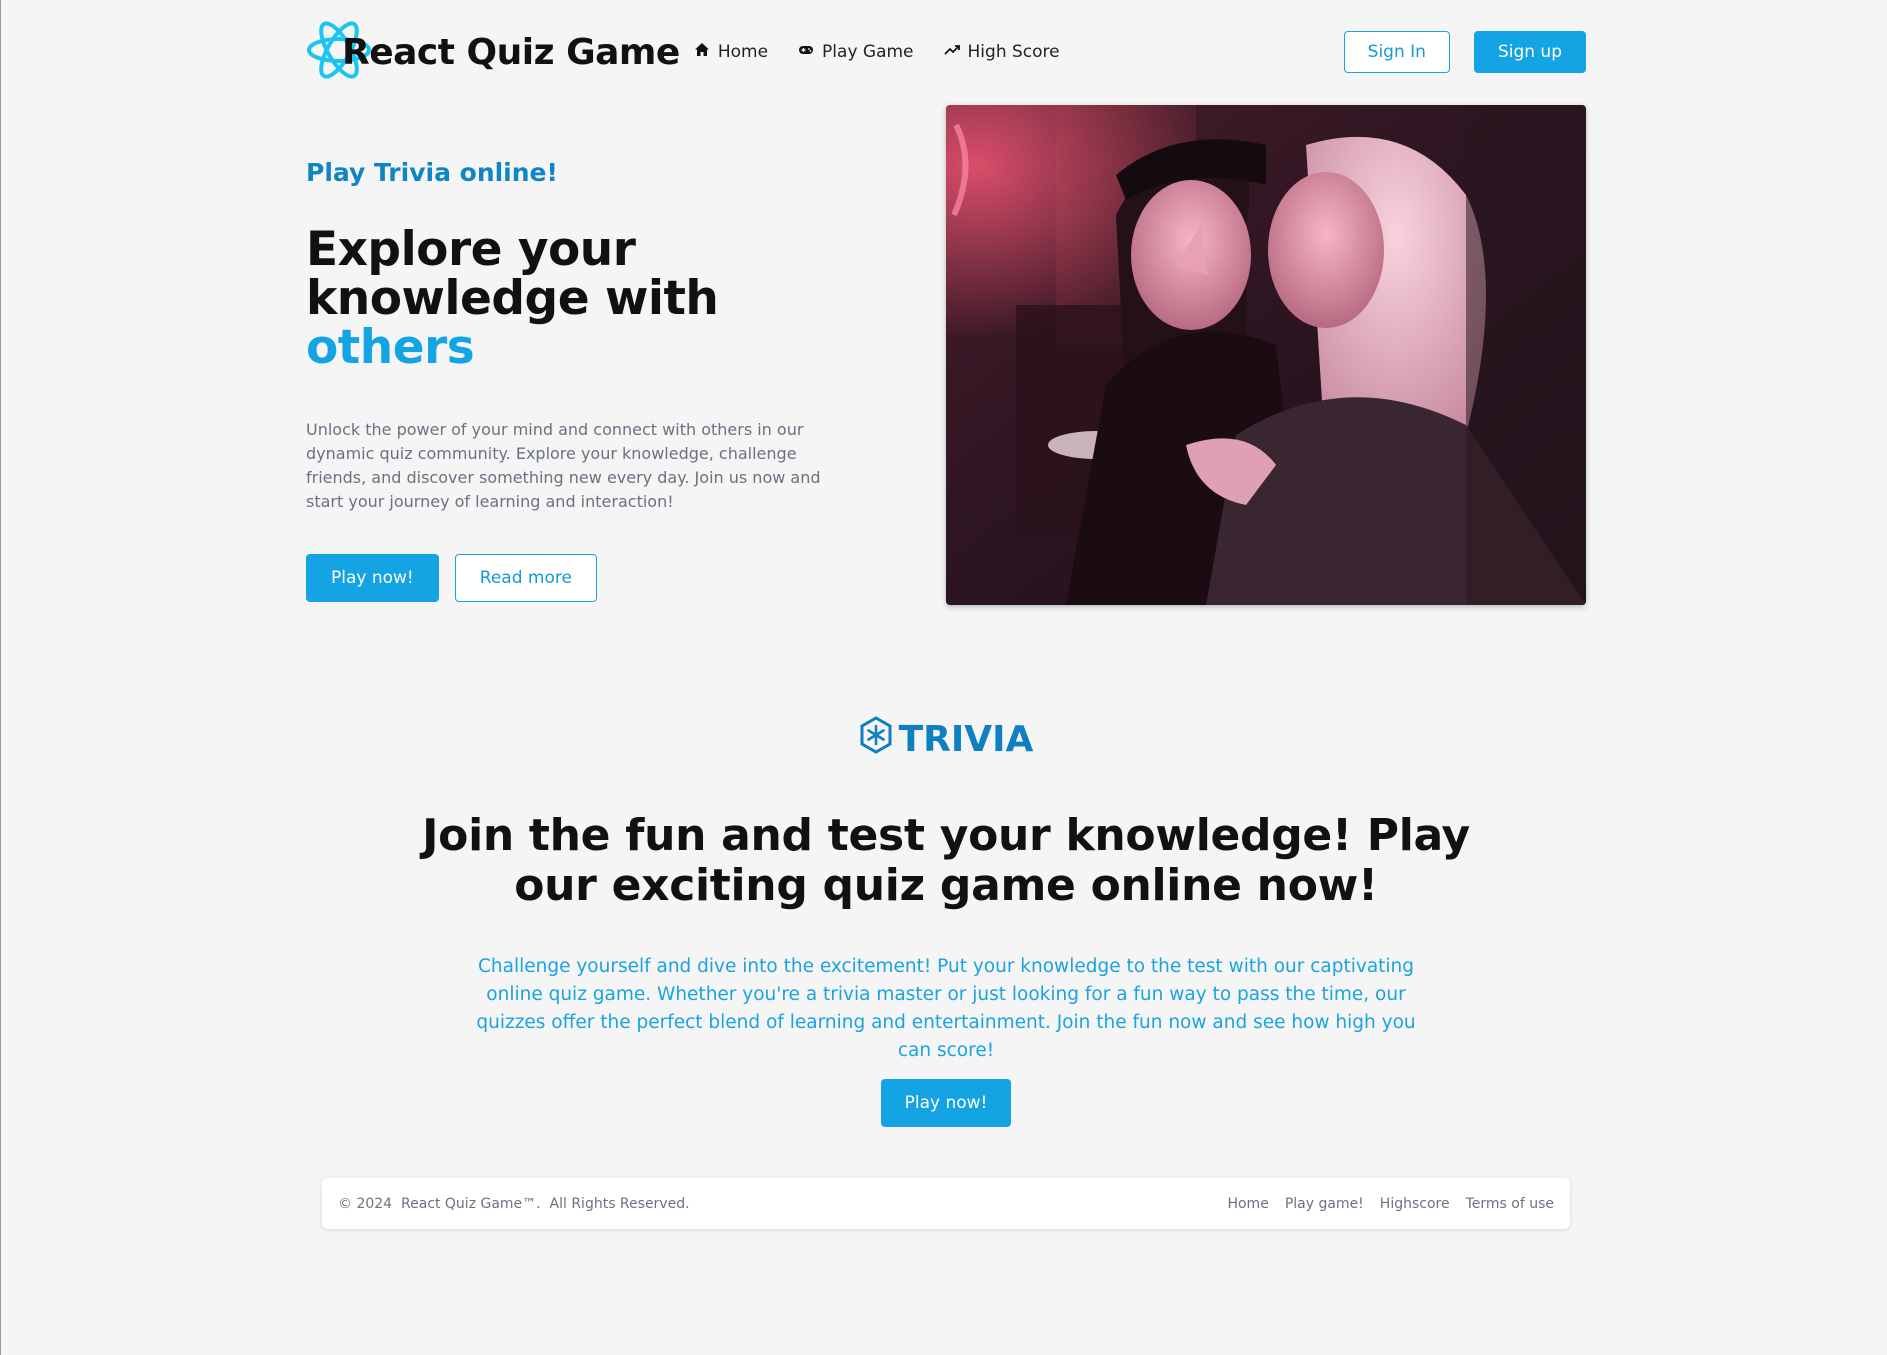  Describe the element at coordinates (955, 52) in the screenshot. I see `trending-up-icon` at that location.